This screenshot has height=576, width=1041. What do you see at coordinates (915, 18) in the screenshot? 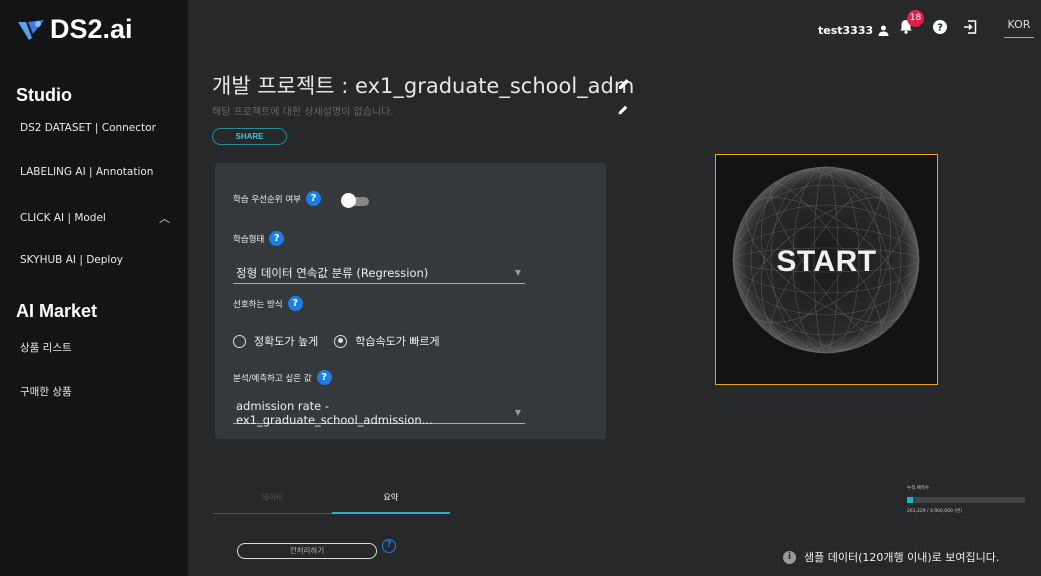
I see `notification-badge: 18` at bounding box center [915, 18].